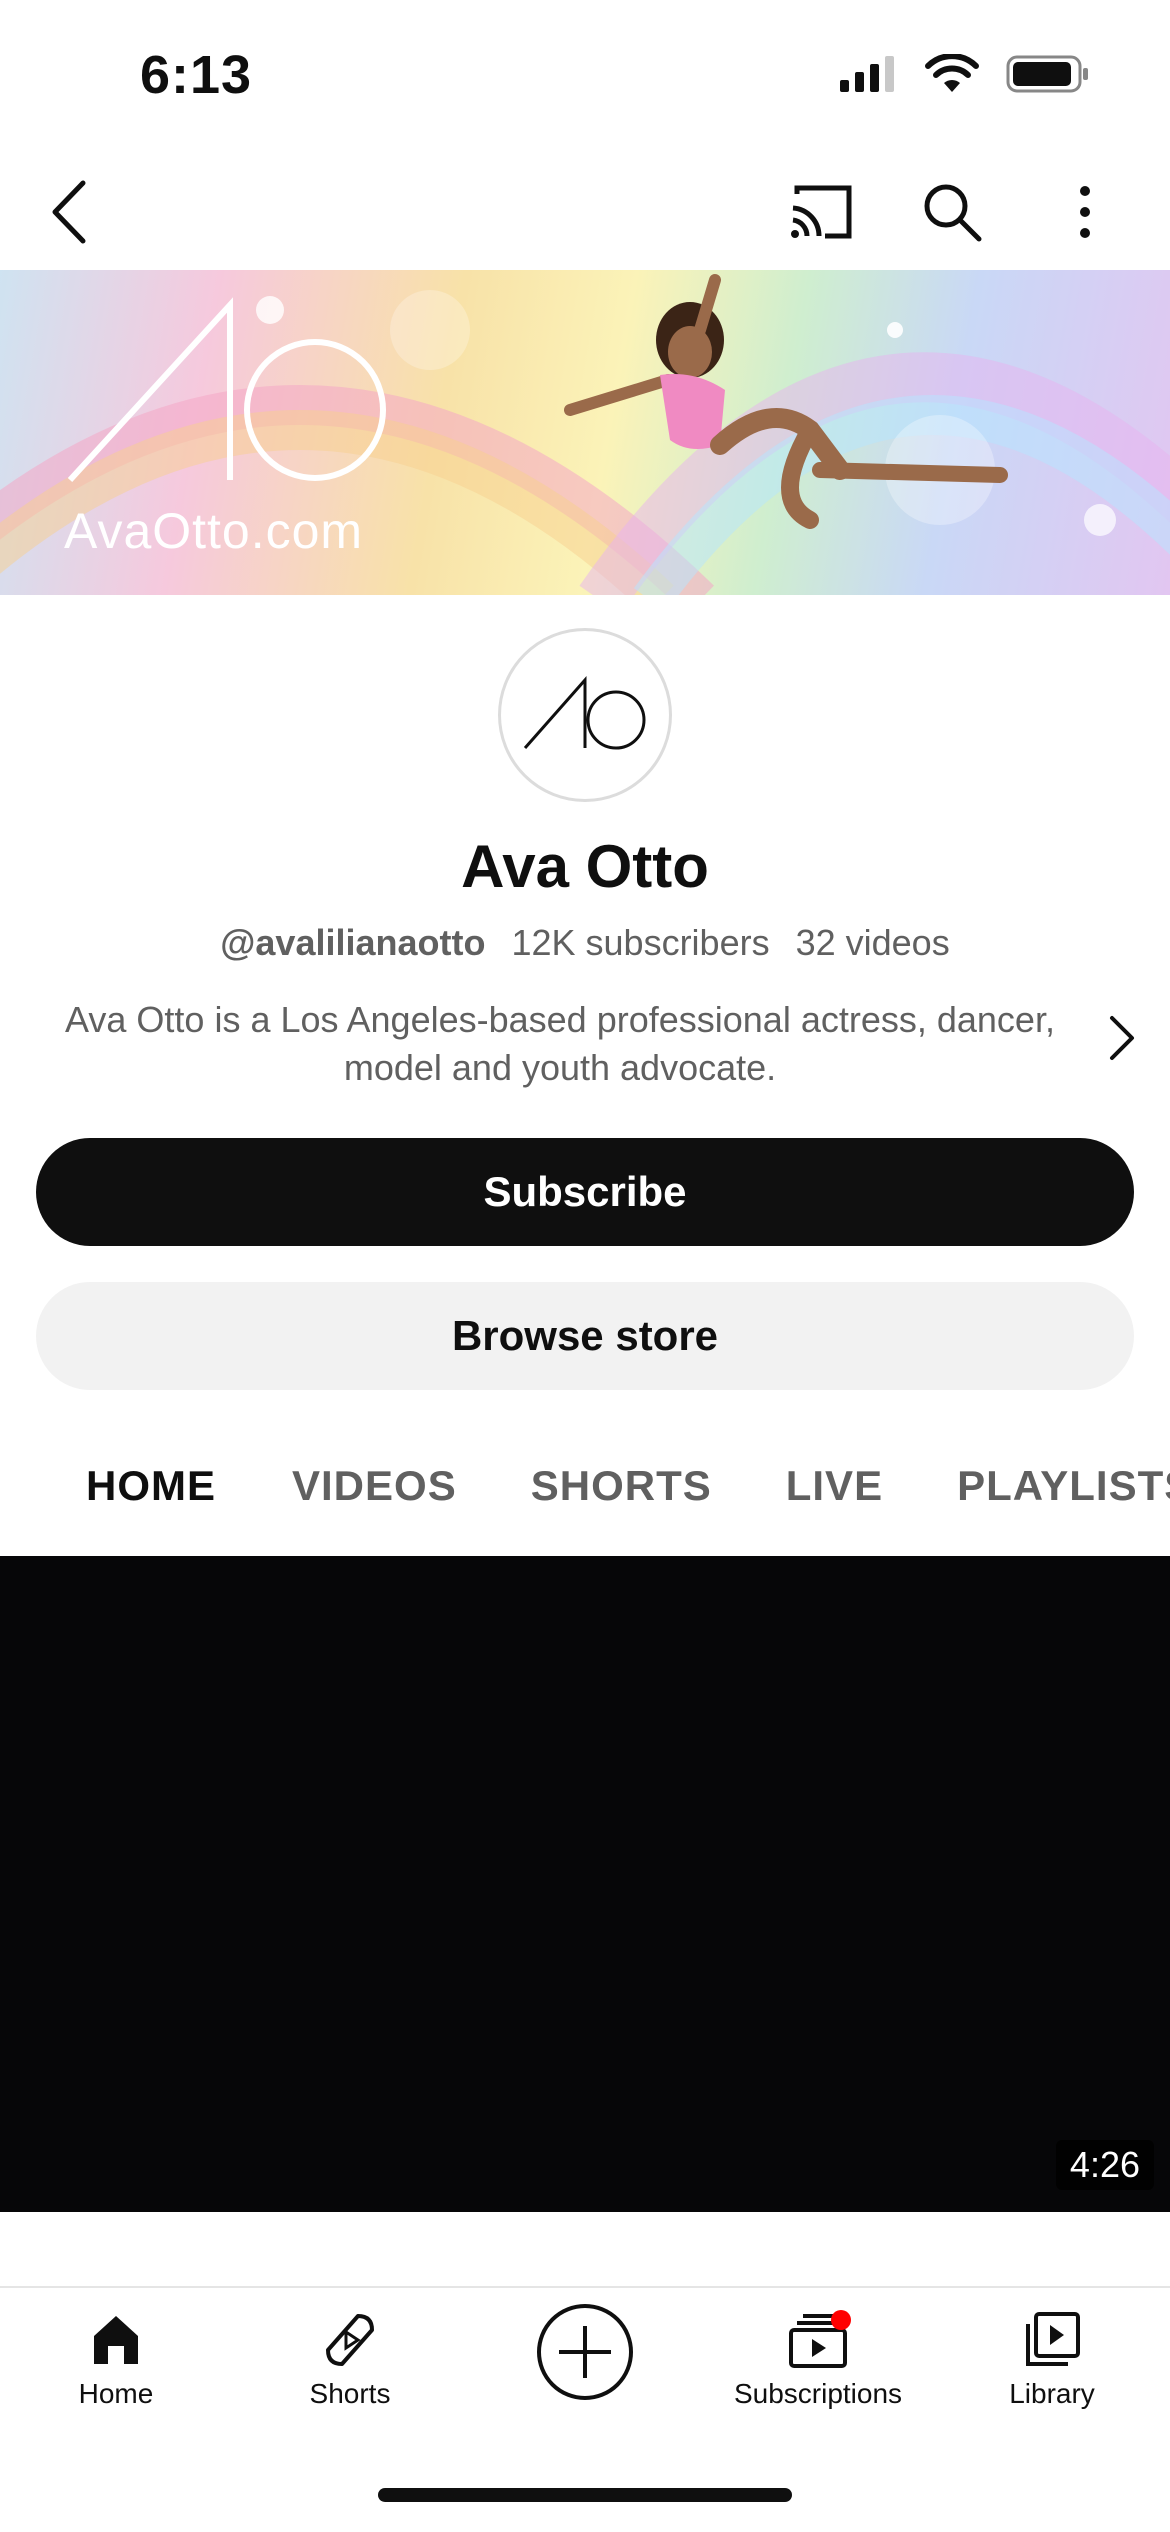 This screenshot has height=2532, width=1170. I want to click on battery-icon, so click(1047, 74).